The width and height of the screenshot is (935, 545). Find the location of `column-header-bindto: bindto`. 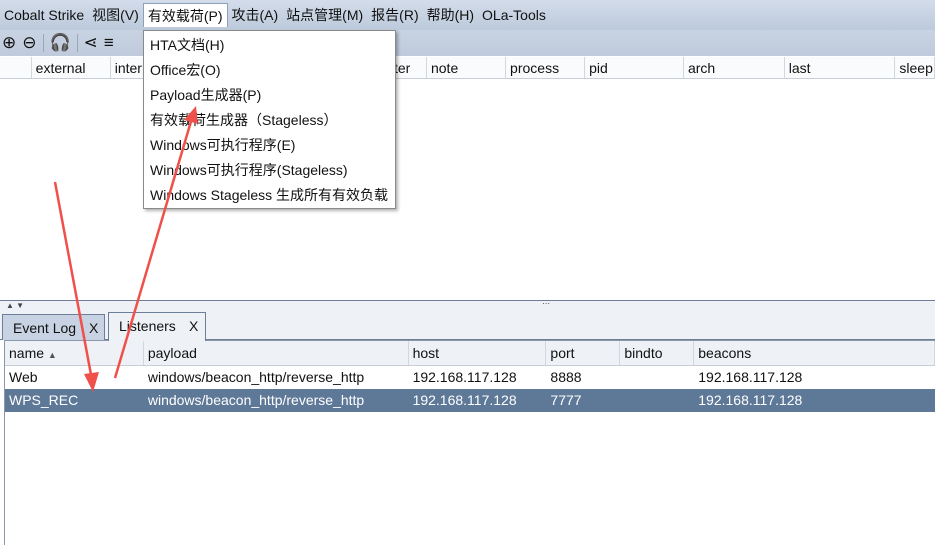

column-header-bindto: bindto is located at coordinates (657, 353).